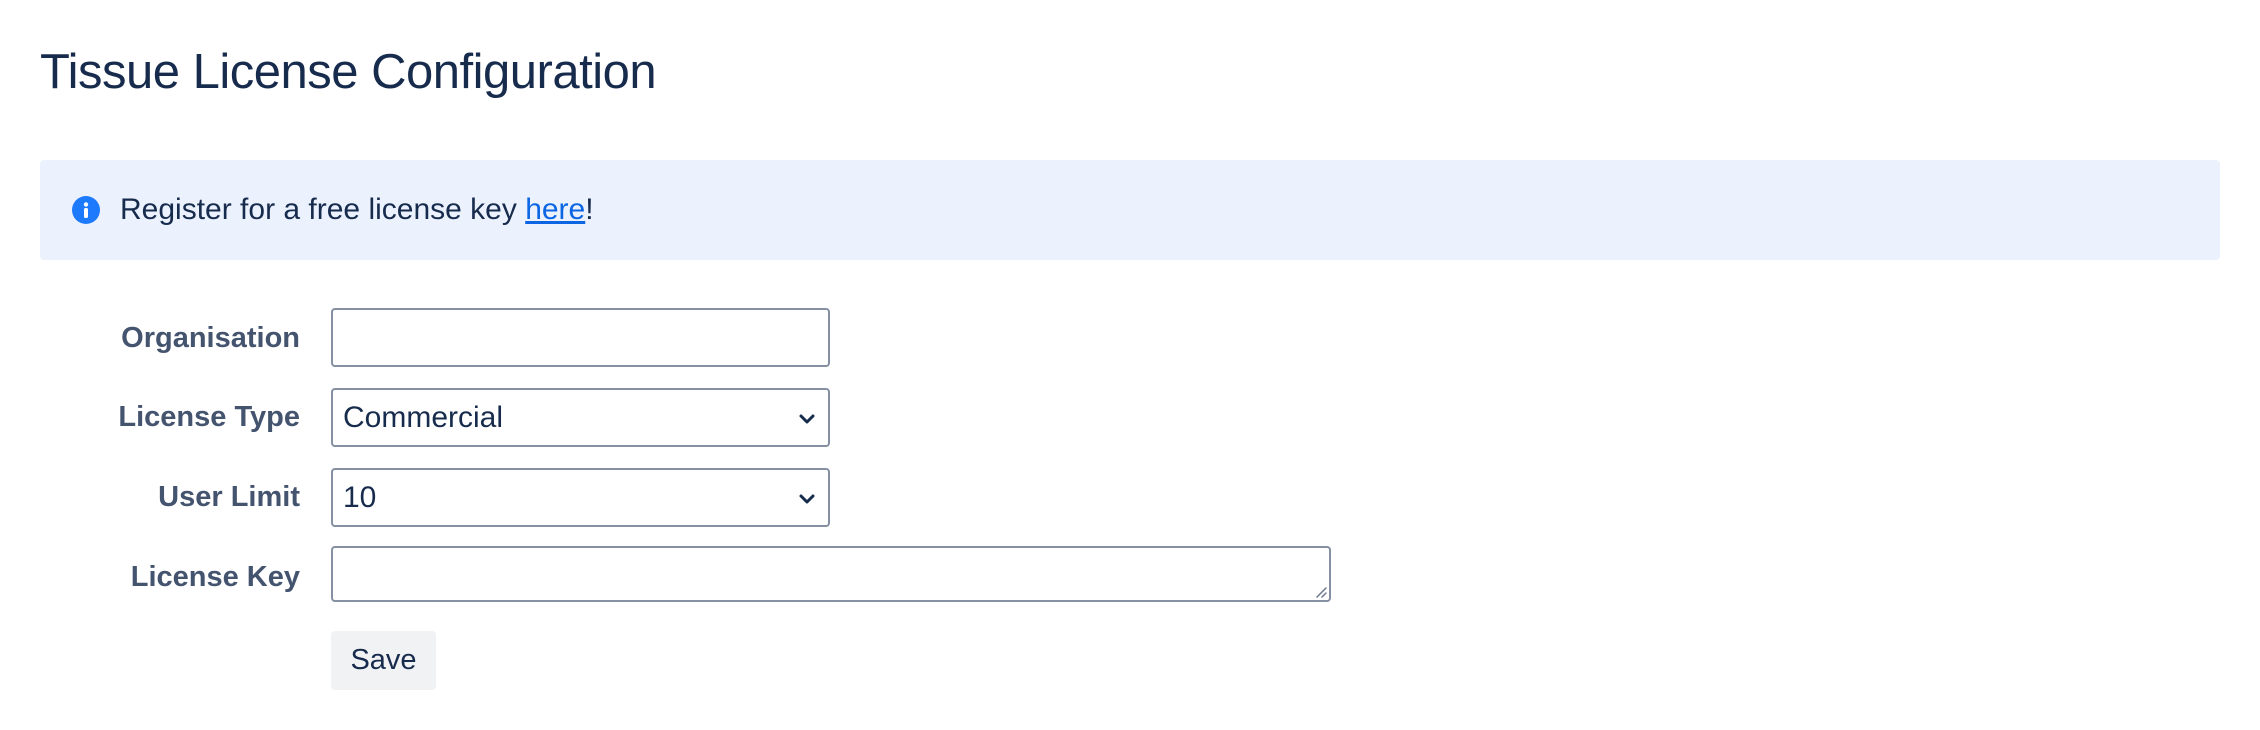 The height and width of the screenshot is (730, 2260). Describe the element at coordinates (209, 417) in the screenshot. I see `license-type-label: License Type` at that location.